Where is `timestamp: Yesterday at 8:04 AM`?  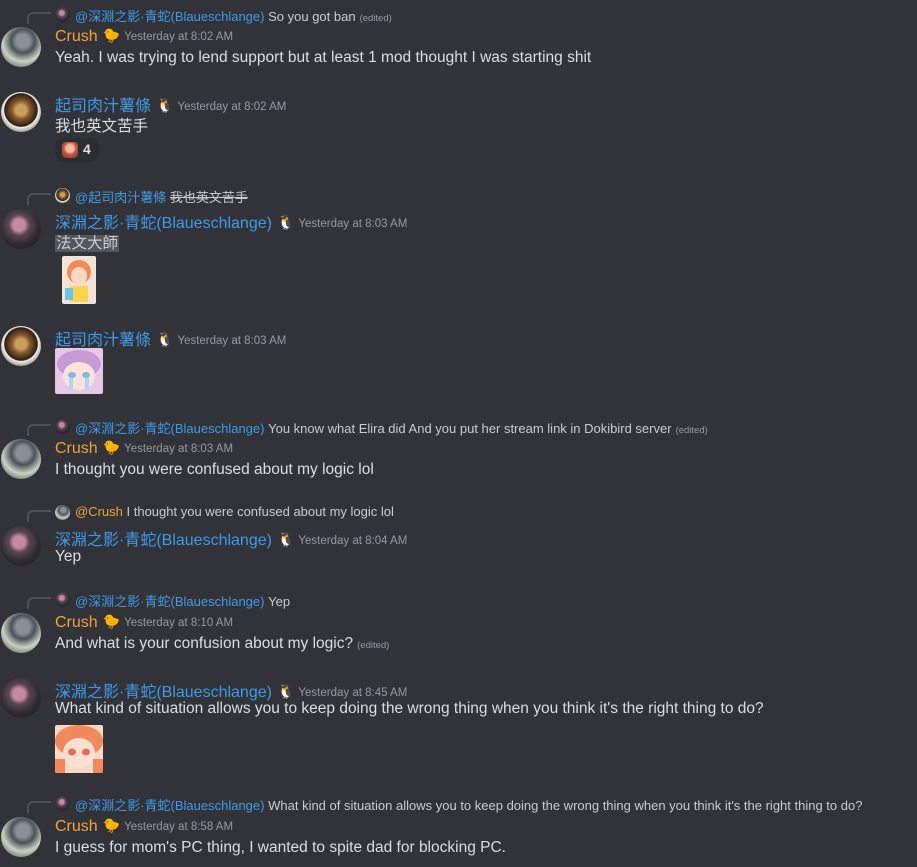
timestamp: Yesterday at 8:04 AM is located at coordinates (352, 541).